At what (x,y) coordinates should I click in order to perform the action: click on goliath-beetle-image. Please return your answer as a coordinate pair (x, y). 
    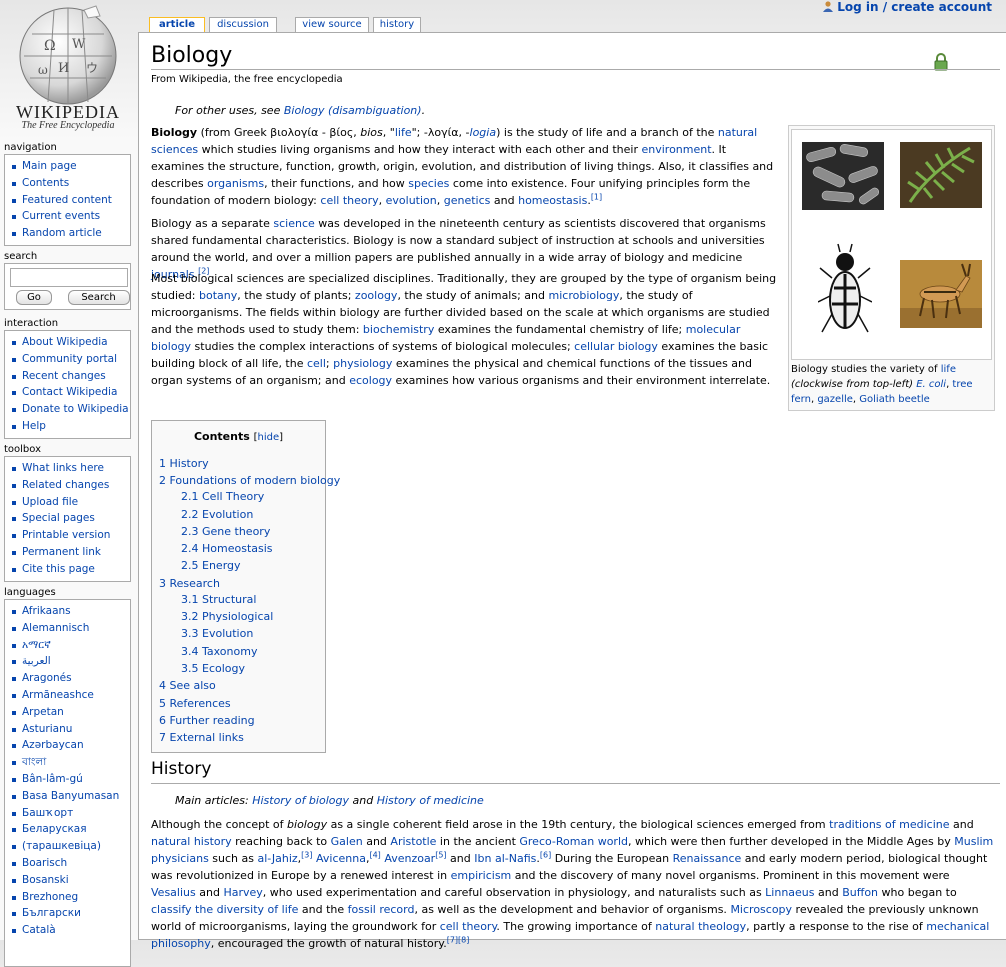
    Looking at the image, I should click on (845, 291).